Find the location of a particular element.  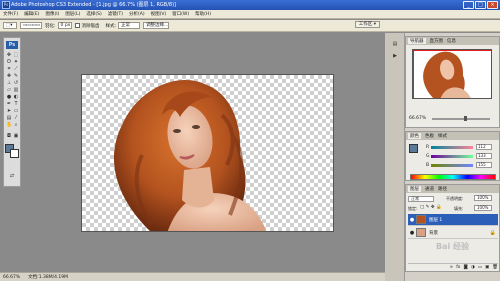

menu-layer: 图层(L) is located at coordinates (72, 14).